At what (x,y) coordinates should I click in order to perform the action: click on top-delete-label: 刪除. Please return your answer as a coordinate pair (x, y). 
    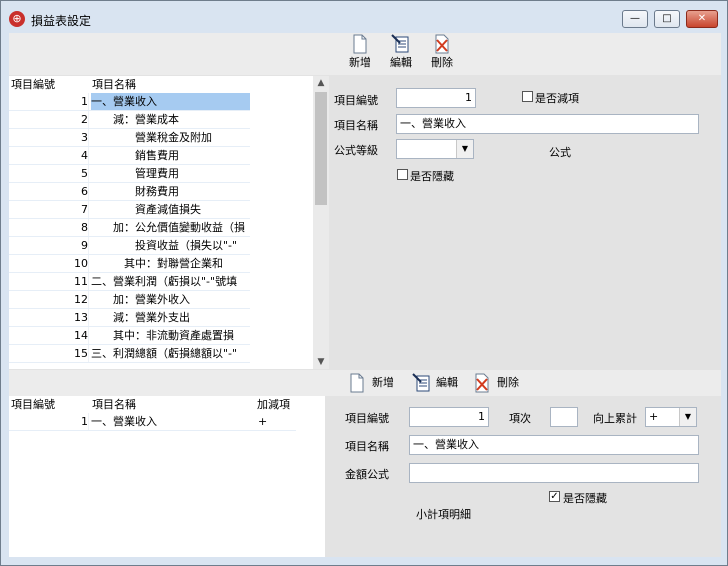
    Looking at the image, I should click on (442, 62).